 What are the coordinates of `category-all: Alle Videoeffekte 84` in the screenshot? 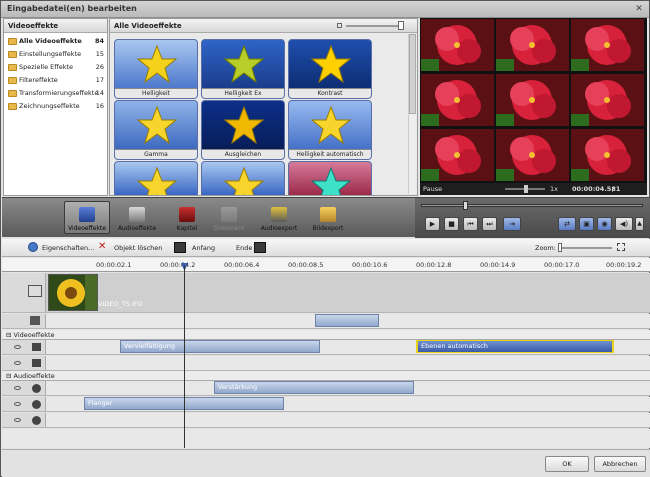 It's located at (56, 41).